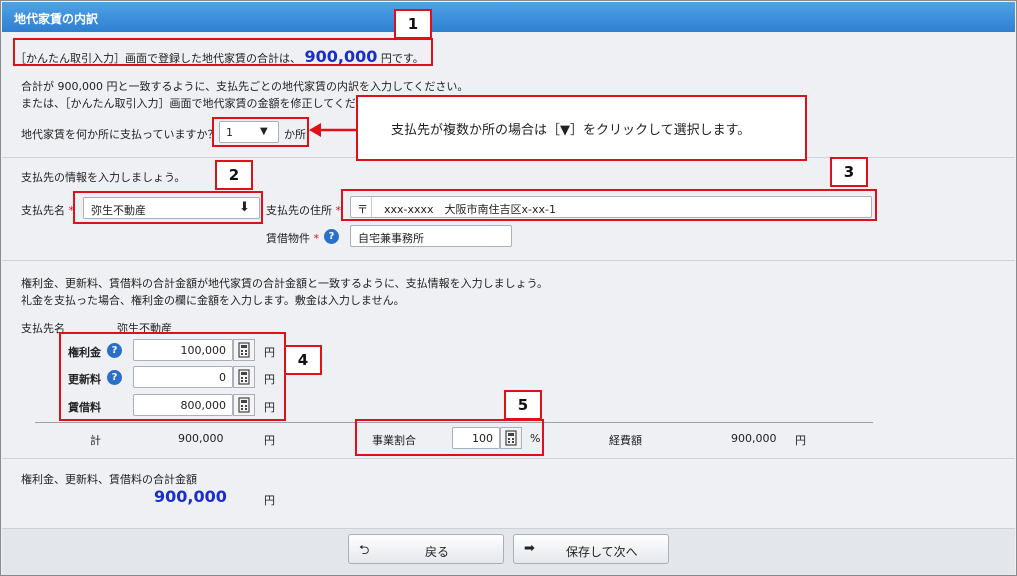 This screenshot has height=576, width=1017. I want to click on property-label: 賃借物件 *, so click(292, 238).